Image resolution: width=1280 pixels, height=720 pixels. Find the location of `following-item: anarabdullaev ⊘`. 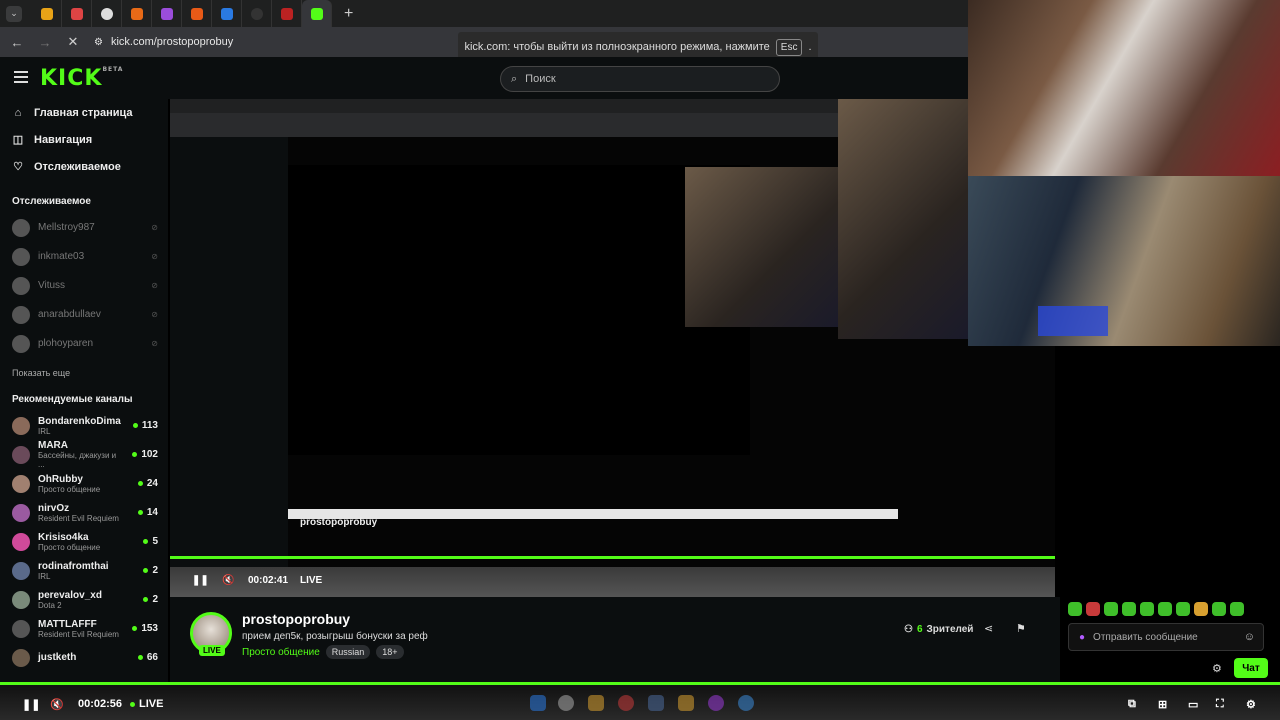

following-item: anarabdullaev ⊘ is located at coordinates (90, 314).